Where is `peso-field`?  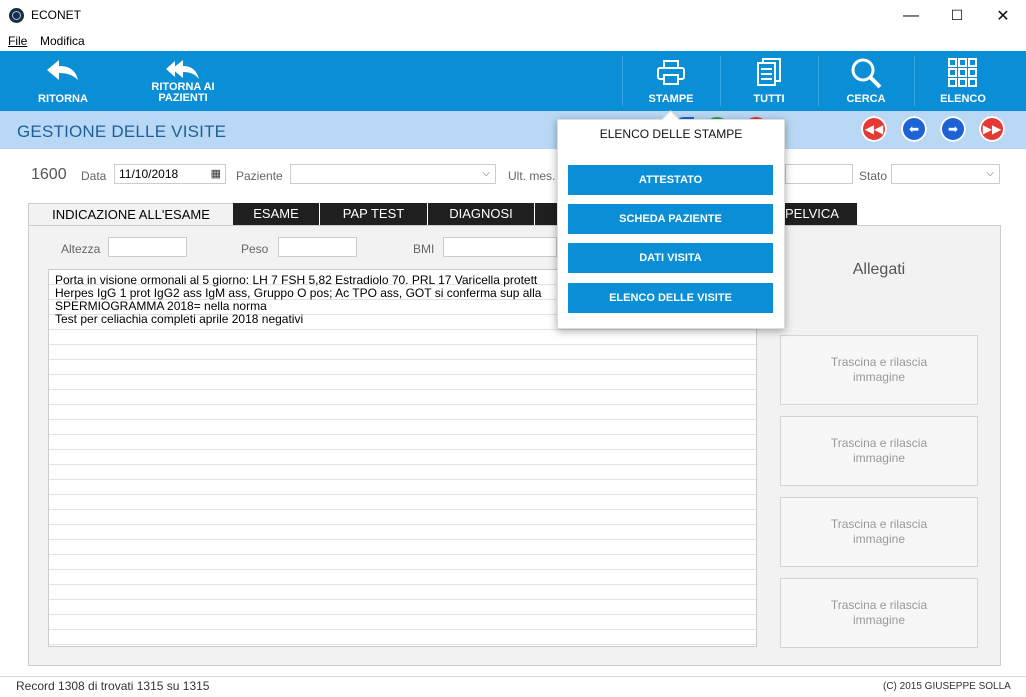 peso-field is located at coordinates (317, 247).